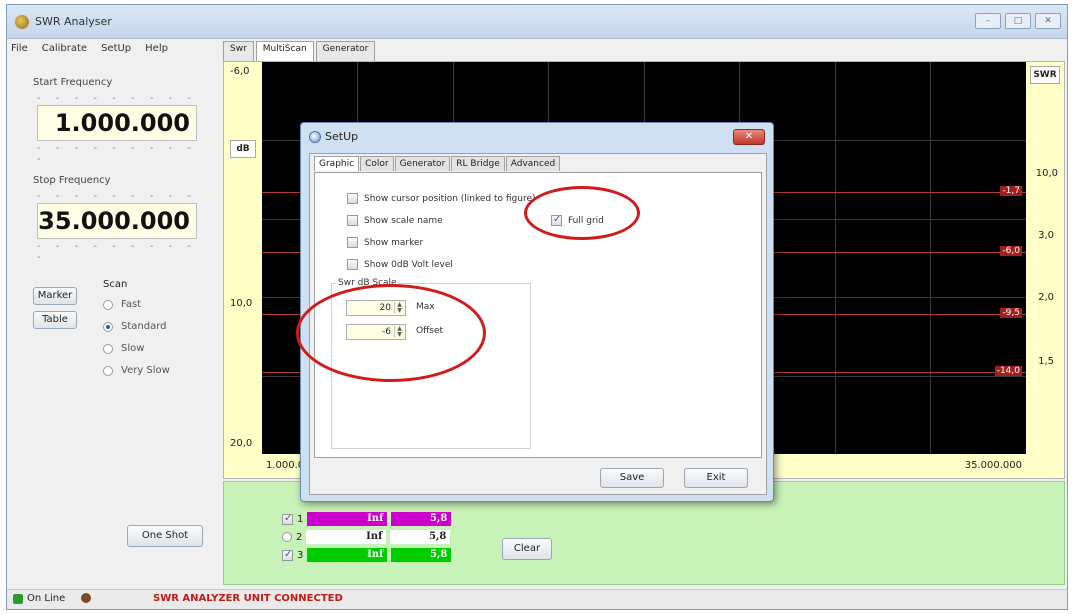 The height and width of the screenshot is (614, 1074). I want to click on tab-generator: Generator, so click(345, 51).